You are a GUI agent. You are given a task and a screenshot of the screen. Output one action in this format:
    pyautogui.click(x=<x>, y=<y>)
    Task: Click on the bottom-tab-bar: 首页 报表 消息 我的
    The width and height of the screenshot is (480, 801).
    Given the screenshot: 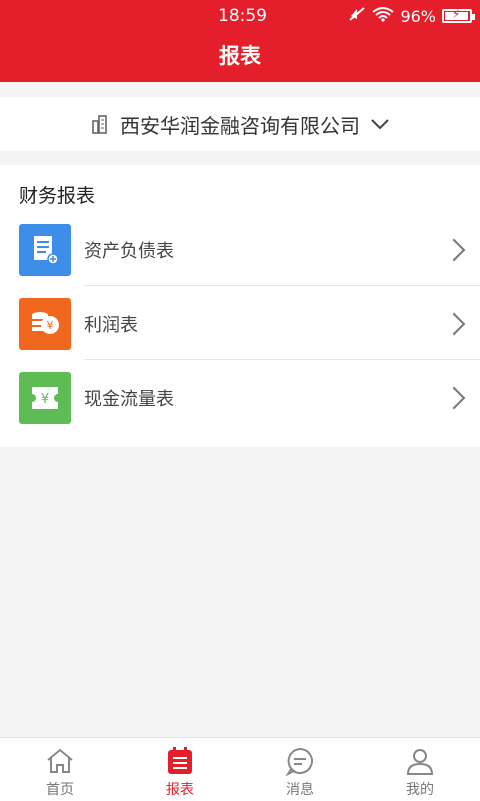 What is the action you would take?
    pyautogui.click(x=240, y=769)
    